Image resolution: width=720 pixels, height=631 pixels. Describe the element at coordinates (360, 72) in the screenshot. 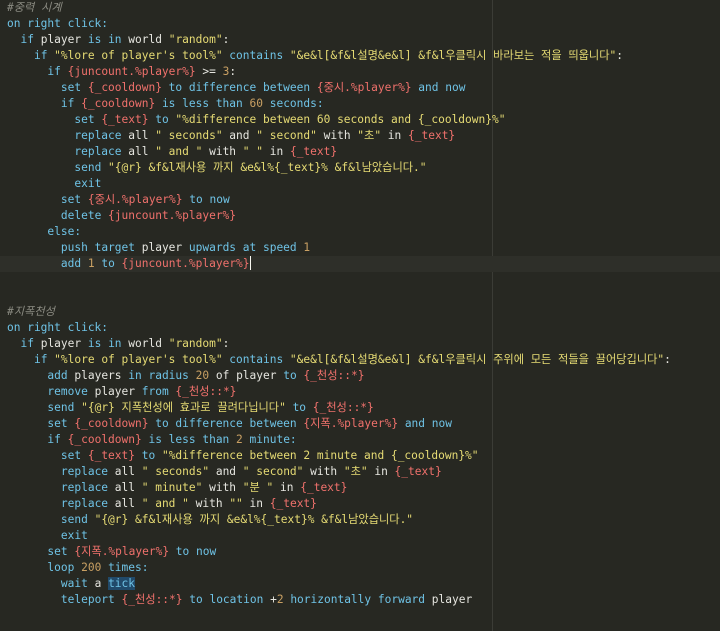

I see `code-line: if {juncount.%player%} >= 3:` at that location.